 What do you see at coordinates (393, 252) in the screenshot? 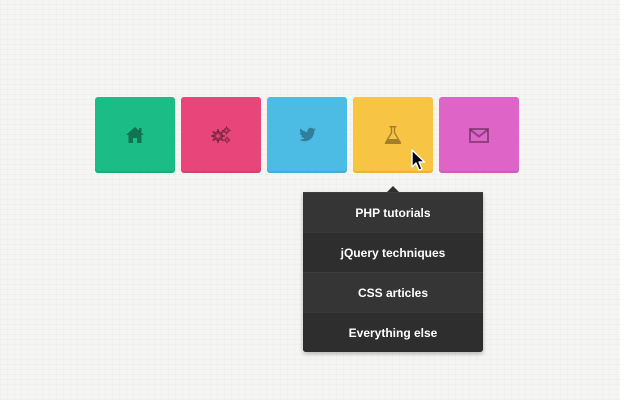
I see `menu-item-jquery-techniques: jQuery techniques` at bounding box center [393, 252].